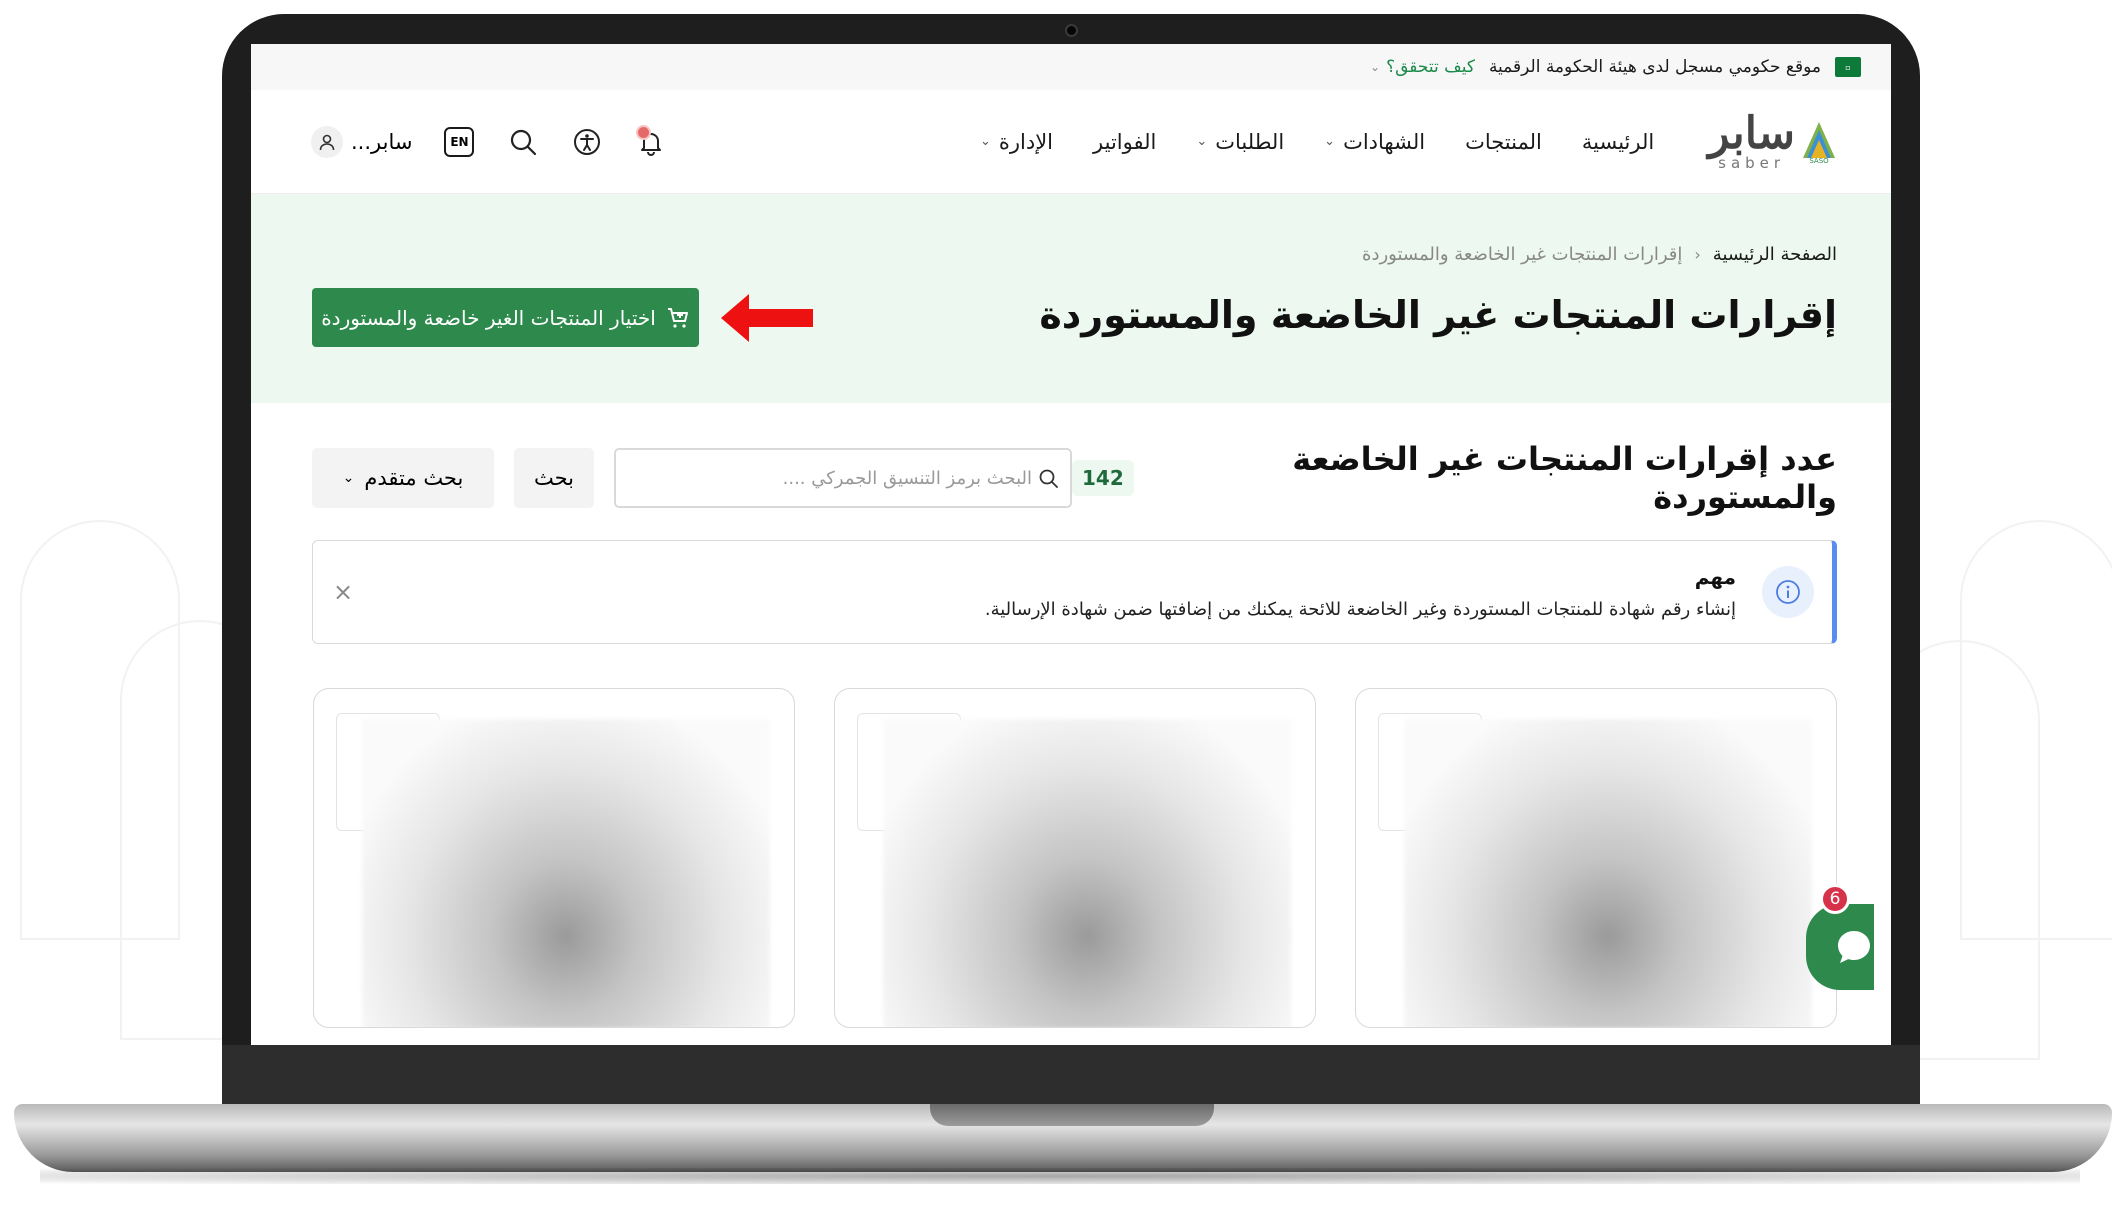  I want to click on nav-item-label: الفواتير, so click(1124, 142).